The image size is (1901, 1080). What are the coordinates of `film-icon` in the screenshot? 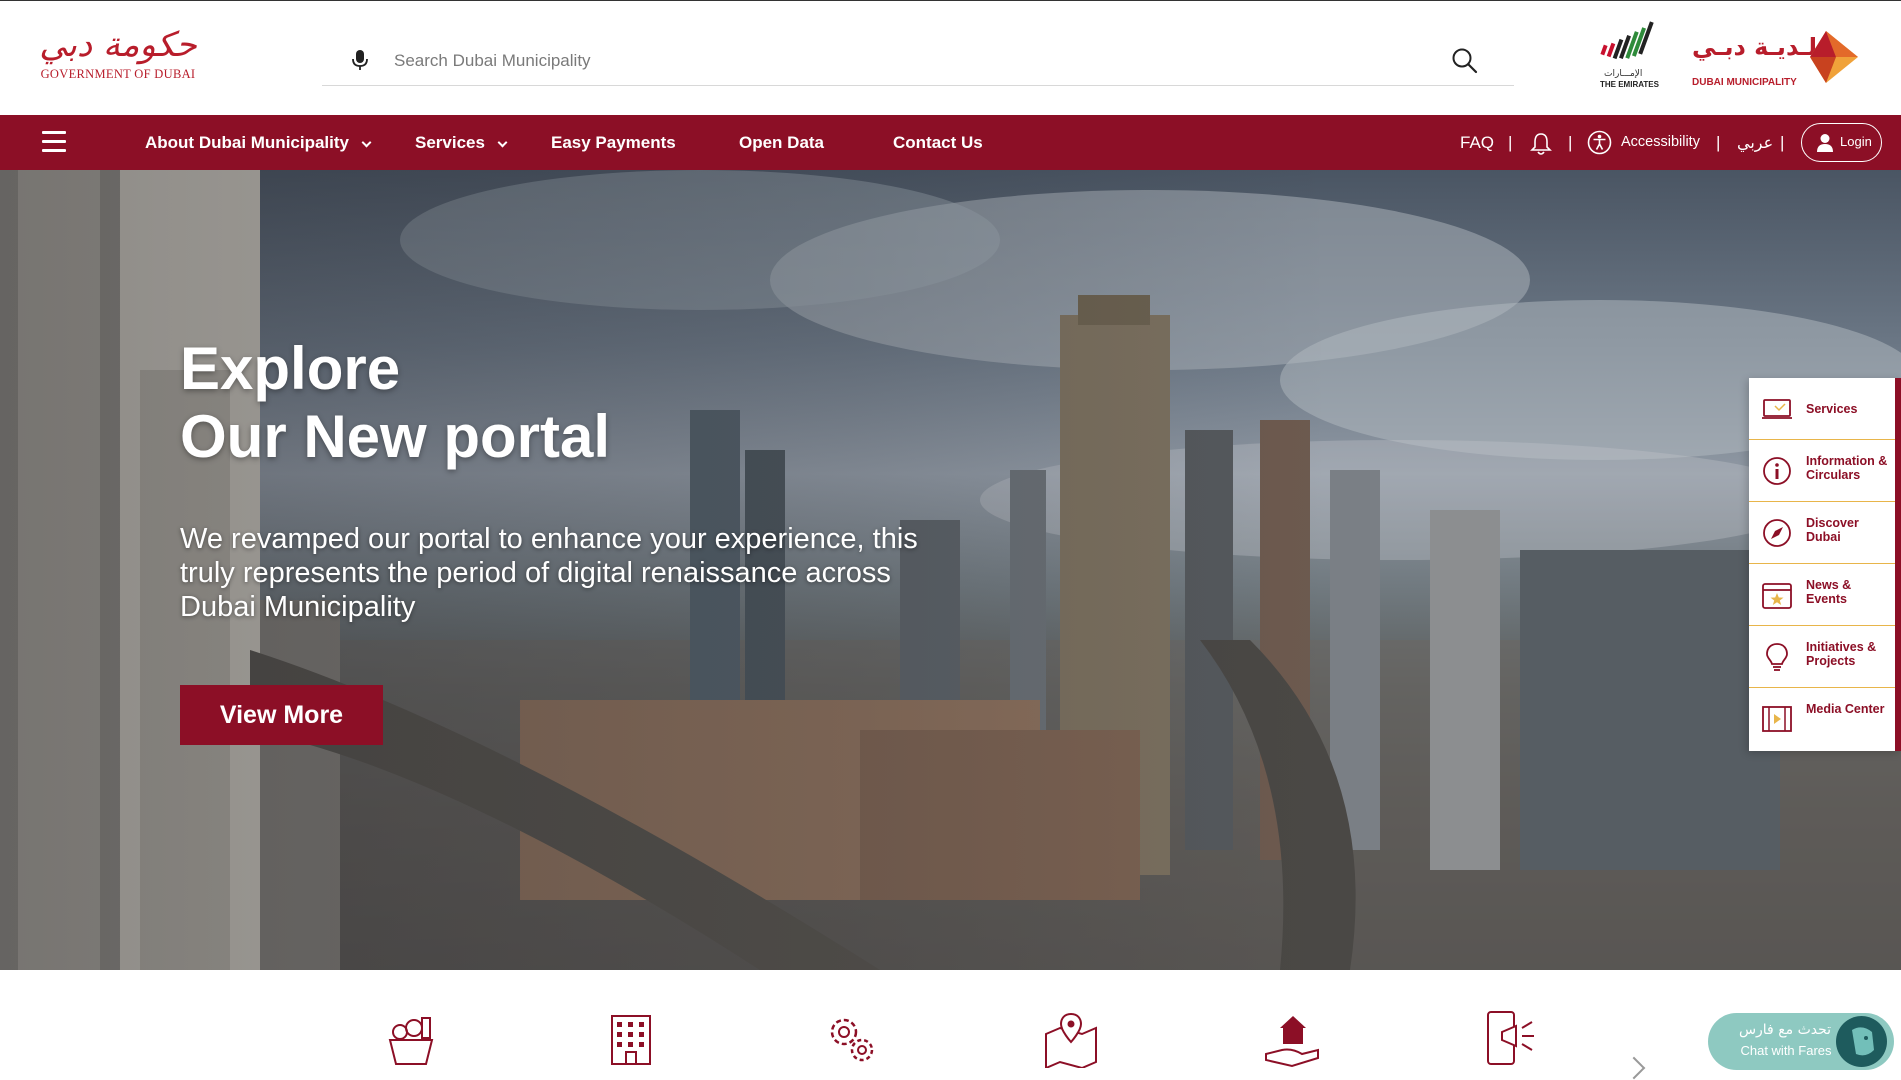 It's located at (1777, 719).